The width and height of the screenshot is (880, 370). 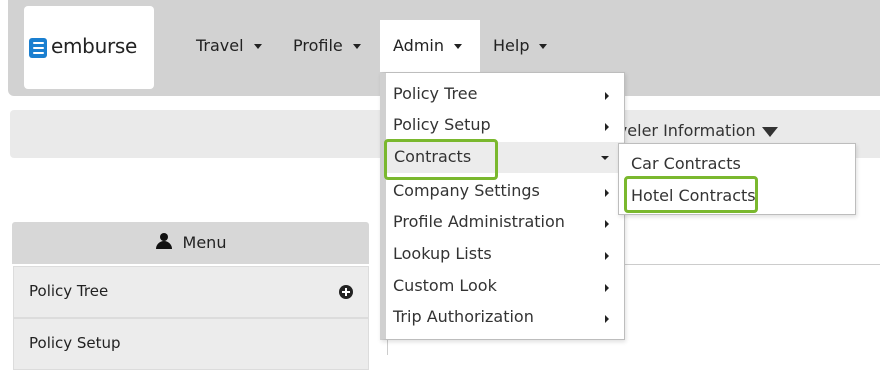 I want to click on admin-menu-item-profile-administration: Profile Administration, so click(x=505, y=222).